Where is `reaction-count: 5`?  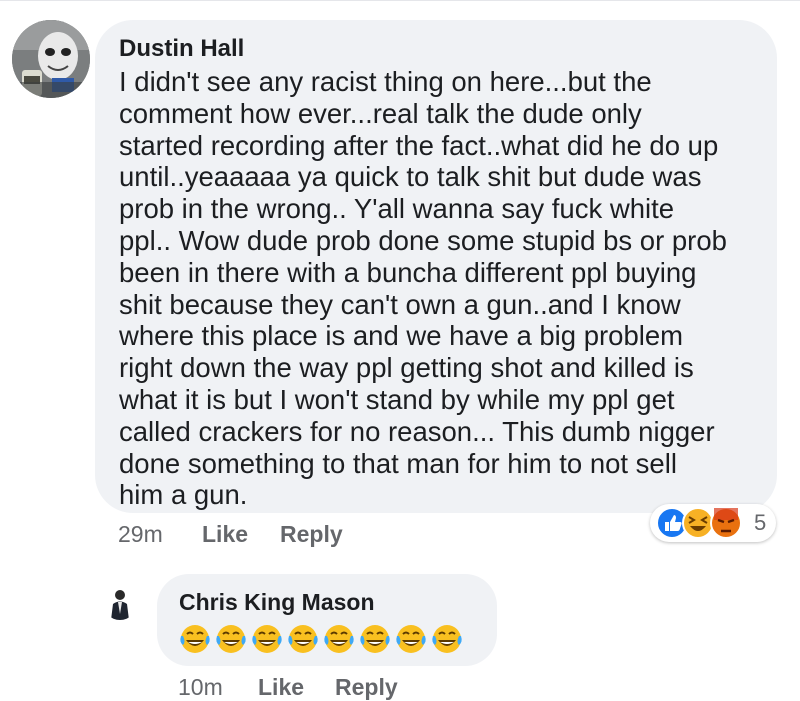
reaction-count: 5 is located at coordinates (760, 522).